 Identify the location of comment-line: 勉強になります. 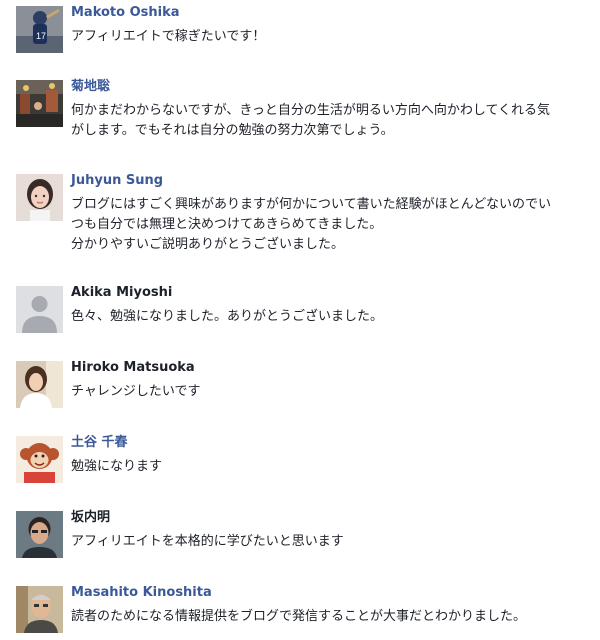
(117, 466).